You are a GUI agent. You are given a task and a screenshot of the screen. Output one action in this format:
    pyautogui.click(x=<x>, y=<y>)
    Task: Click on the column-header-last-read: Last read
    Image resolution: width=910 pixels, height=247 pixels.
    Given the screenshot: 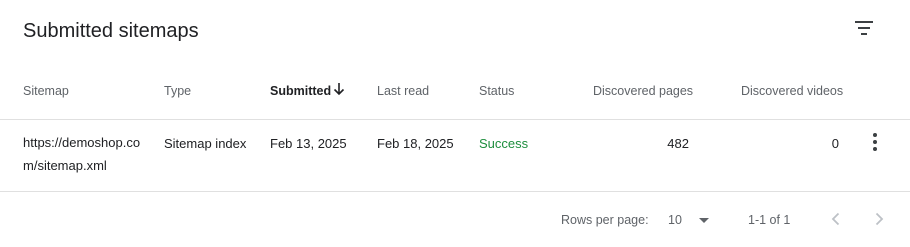 What is the action you would take?
    pyautogui.click(x=403, y=91)
    